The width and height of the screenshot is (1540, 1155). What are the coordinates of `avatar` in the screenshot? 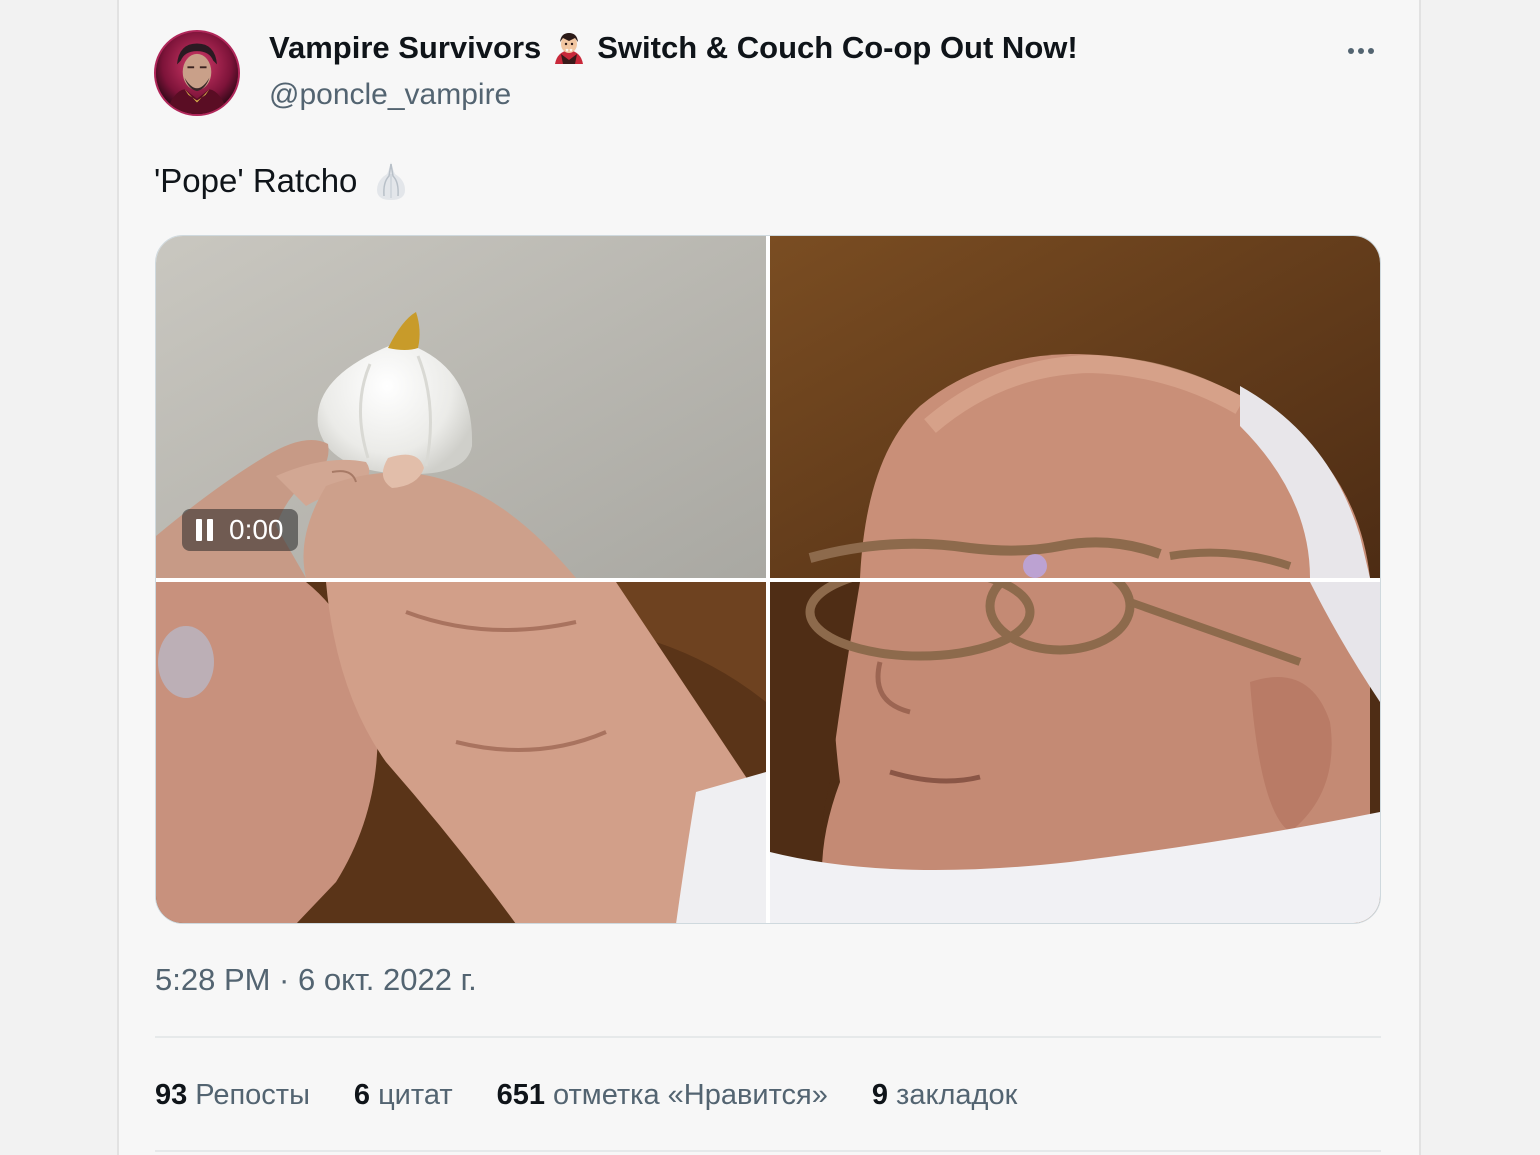 It's located at (197, 73).